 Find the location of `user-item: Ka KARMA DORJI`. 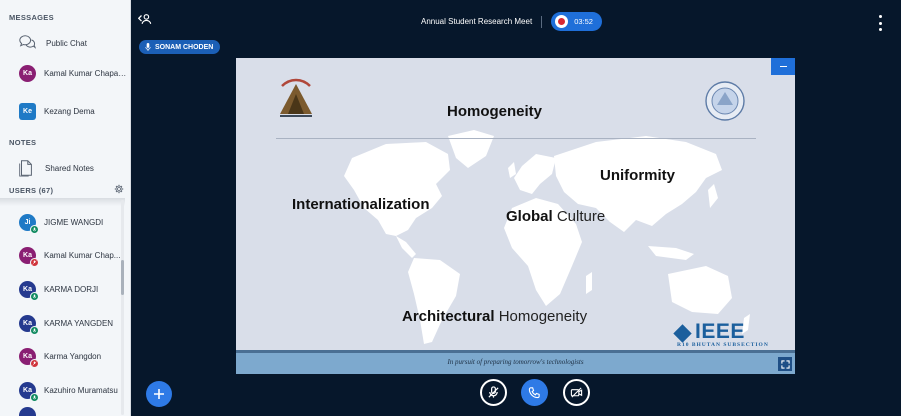

user-item: Ka KARMA DORJI is located at coordinates (64, 289).